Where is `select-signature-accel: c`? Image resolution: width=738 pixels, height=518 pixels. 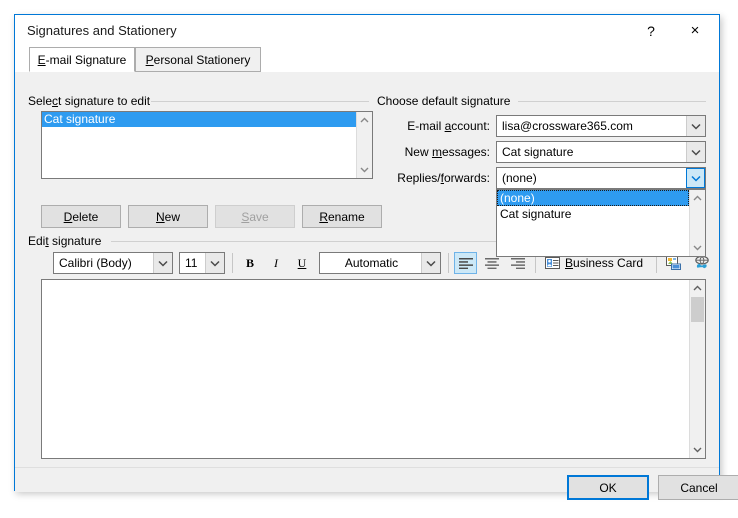 select-signature-accel: c is located at coordinates (55, 101).